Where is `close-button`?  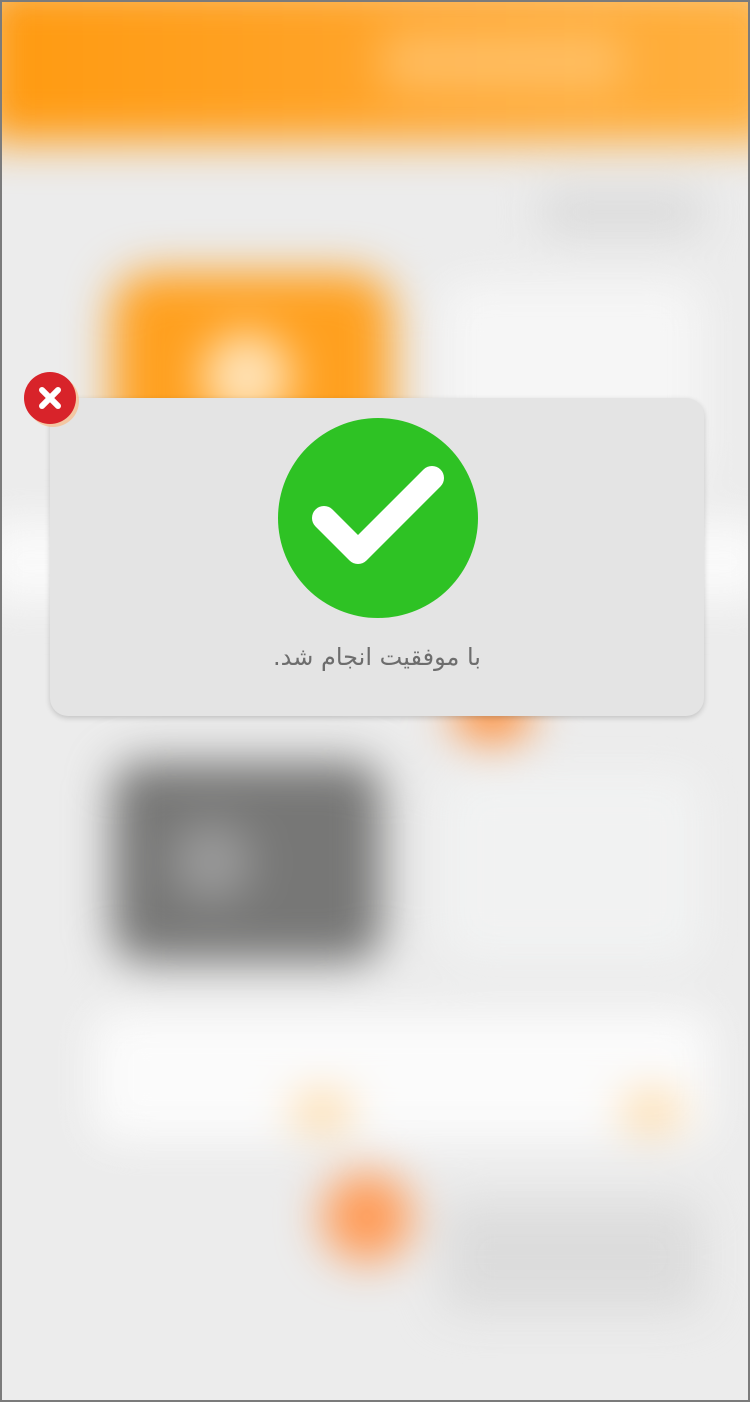 close-button is located at coordinates (50, 398).